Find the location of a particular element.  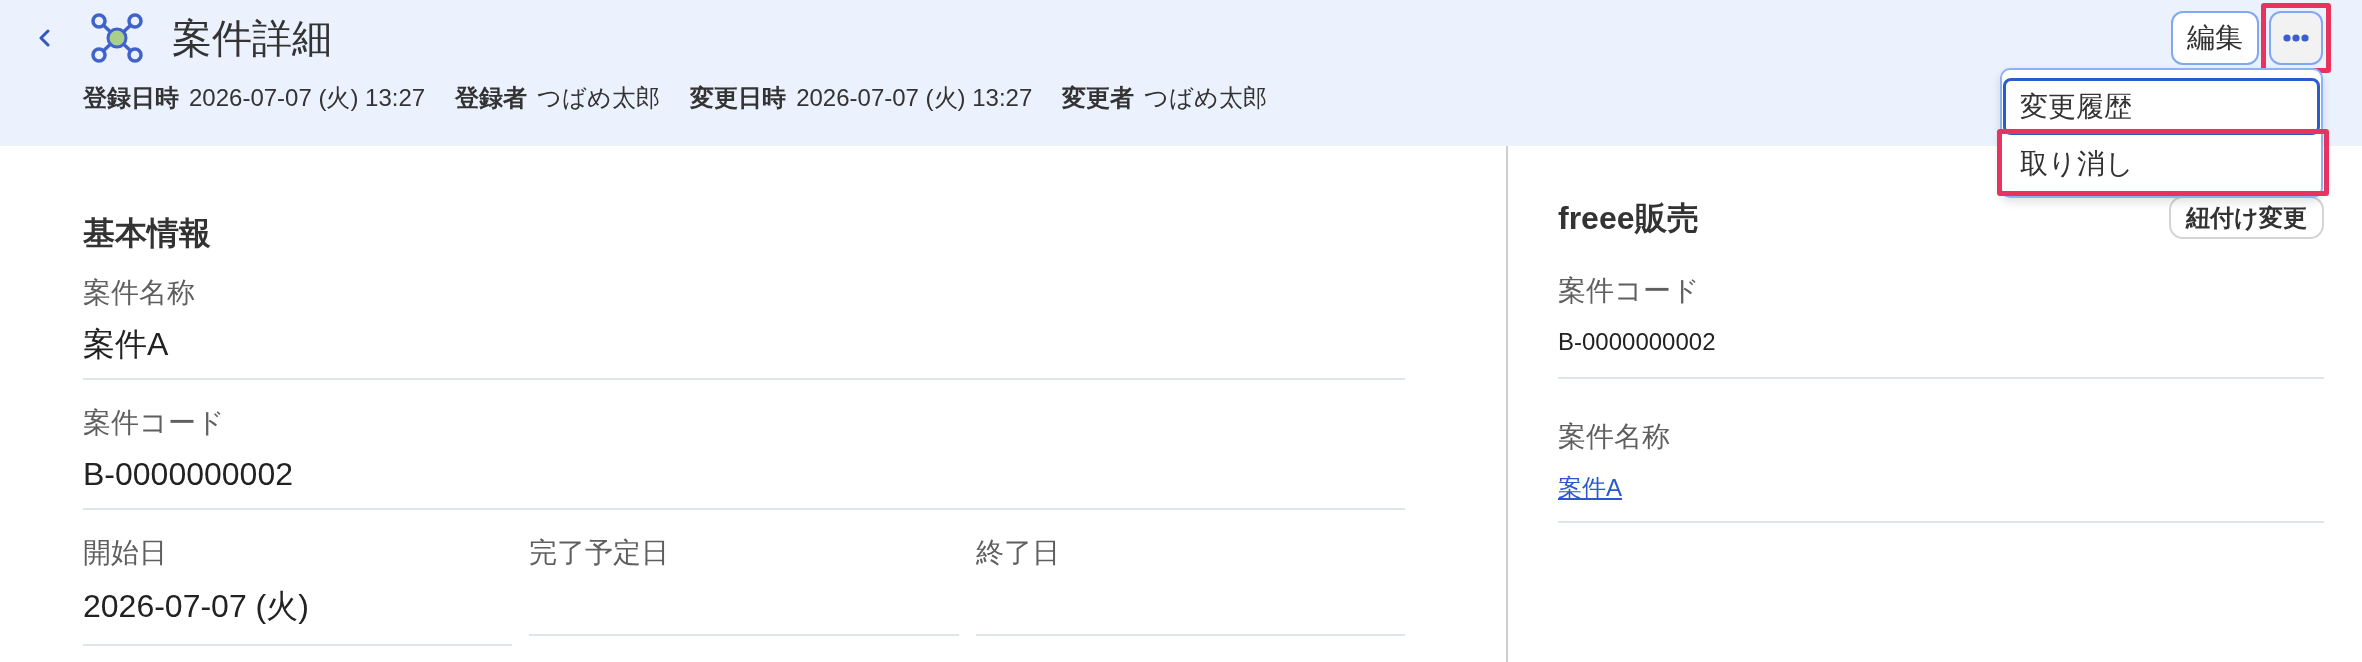

page-title: 案件詳細 is located at coordinates (252, 38).